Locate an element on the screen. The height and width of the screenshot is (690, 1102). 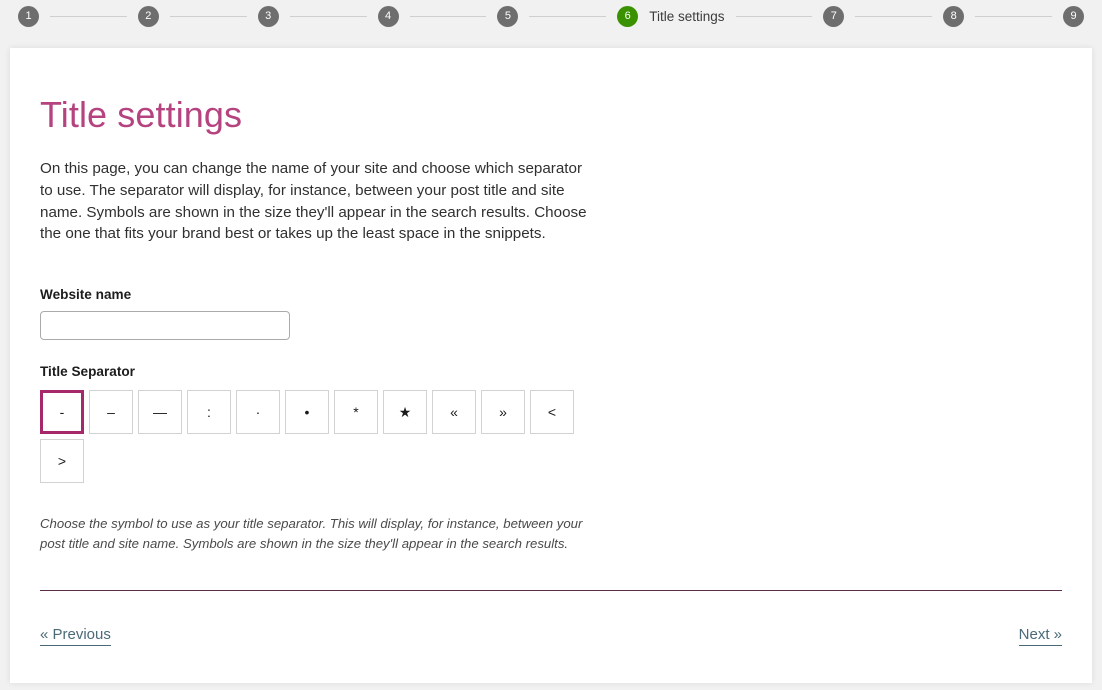
page-title: Title settings is located at coordinates (141, 114).